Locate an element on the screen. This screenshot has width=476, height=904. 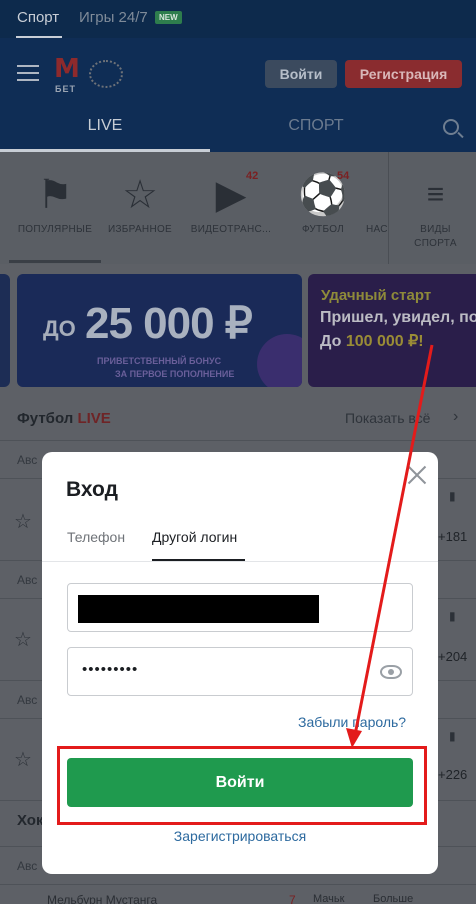
category-sports-types: ≡ ВИДЫ СПОРТА is located at coordinates (435, 208).